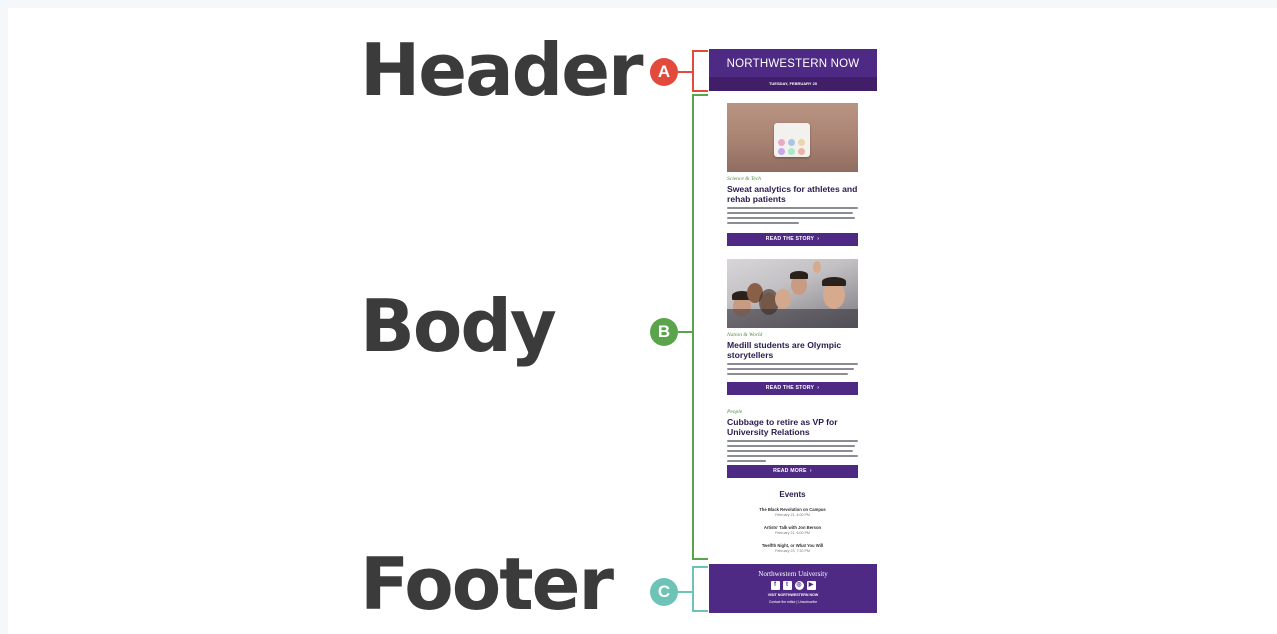  I want to click on header-section-label: Header, so click(502, 70).